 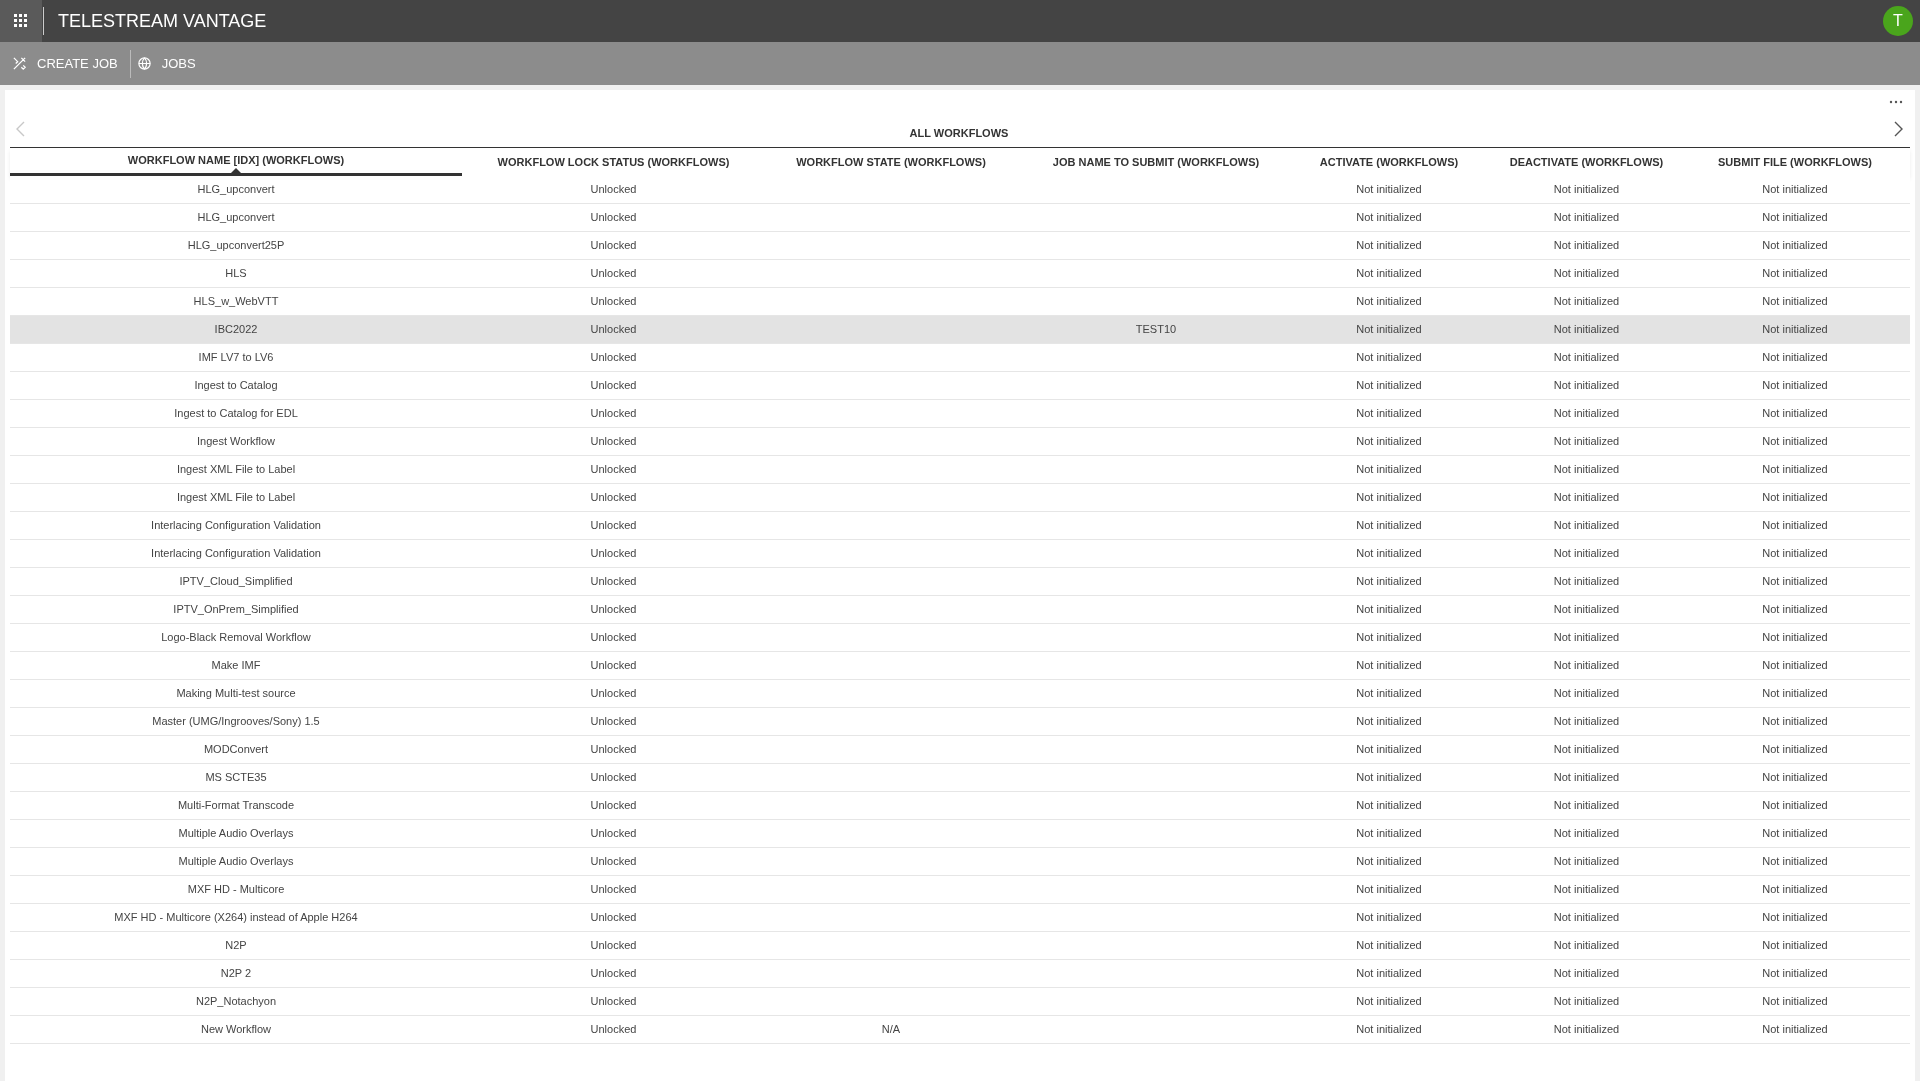 I want to click on column-header: DEACTIVATE (WORKFLOWS), so click(x=1586, y=162).